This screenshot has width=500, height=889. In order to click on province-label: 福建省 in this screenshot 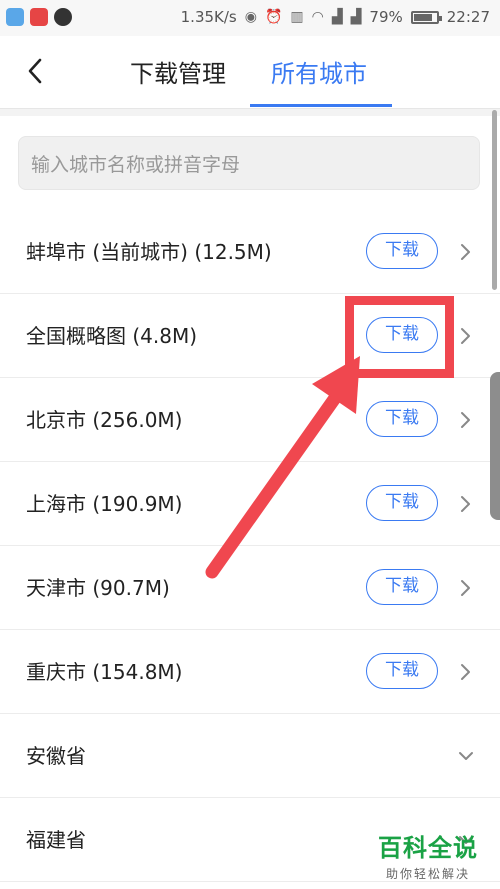, I will do `click(56, 840)`.